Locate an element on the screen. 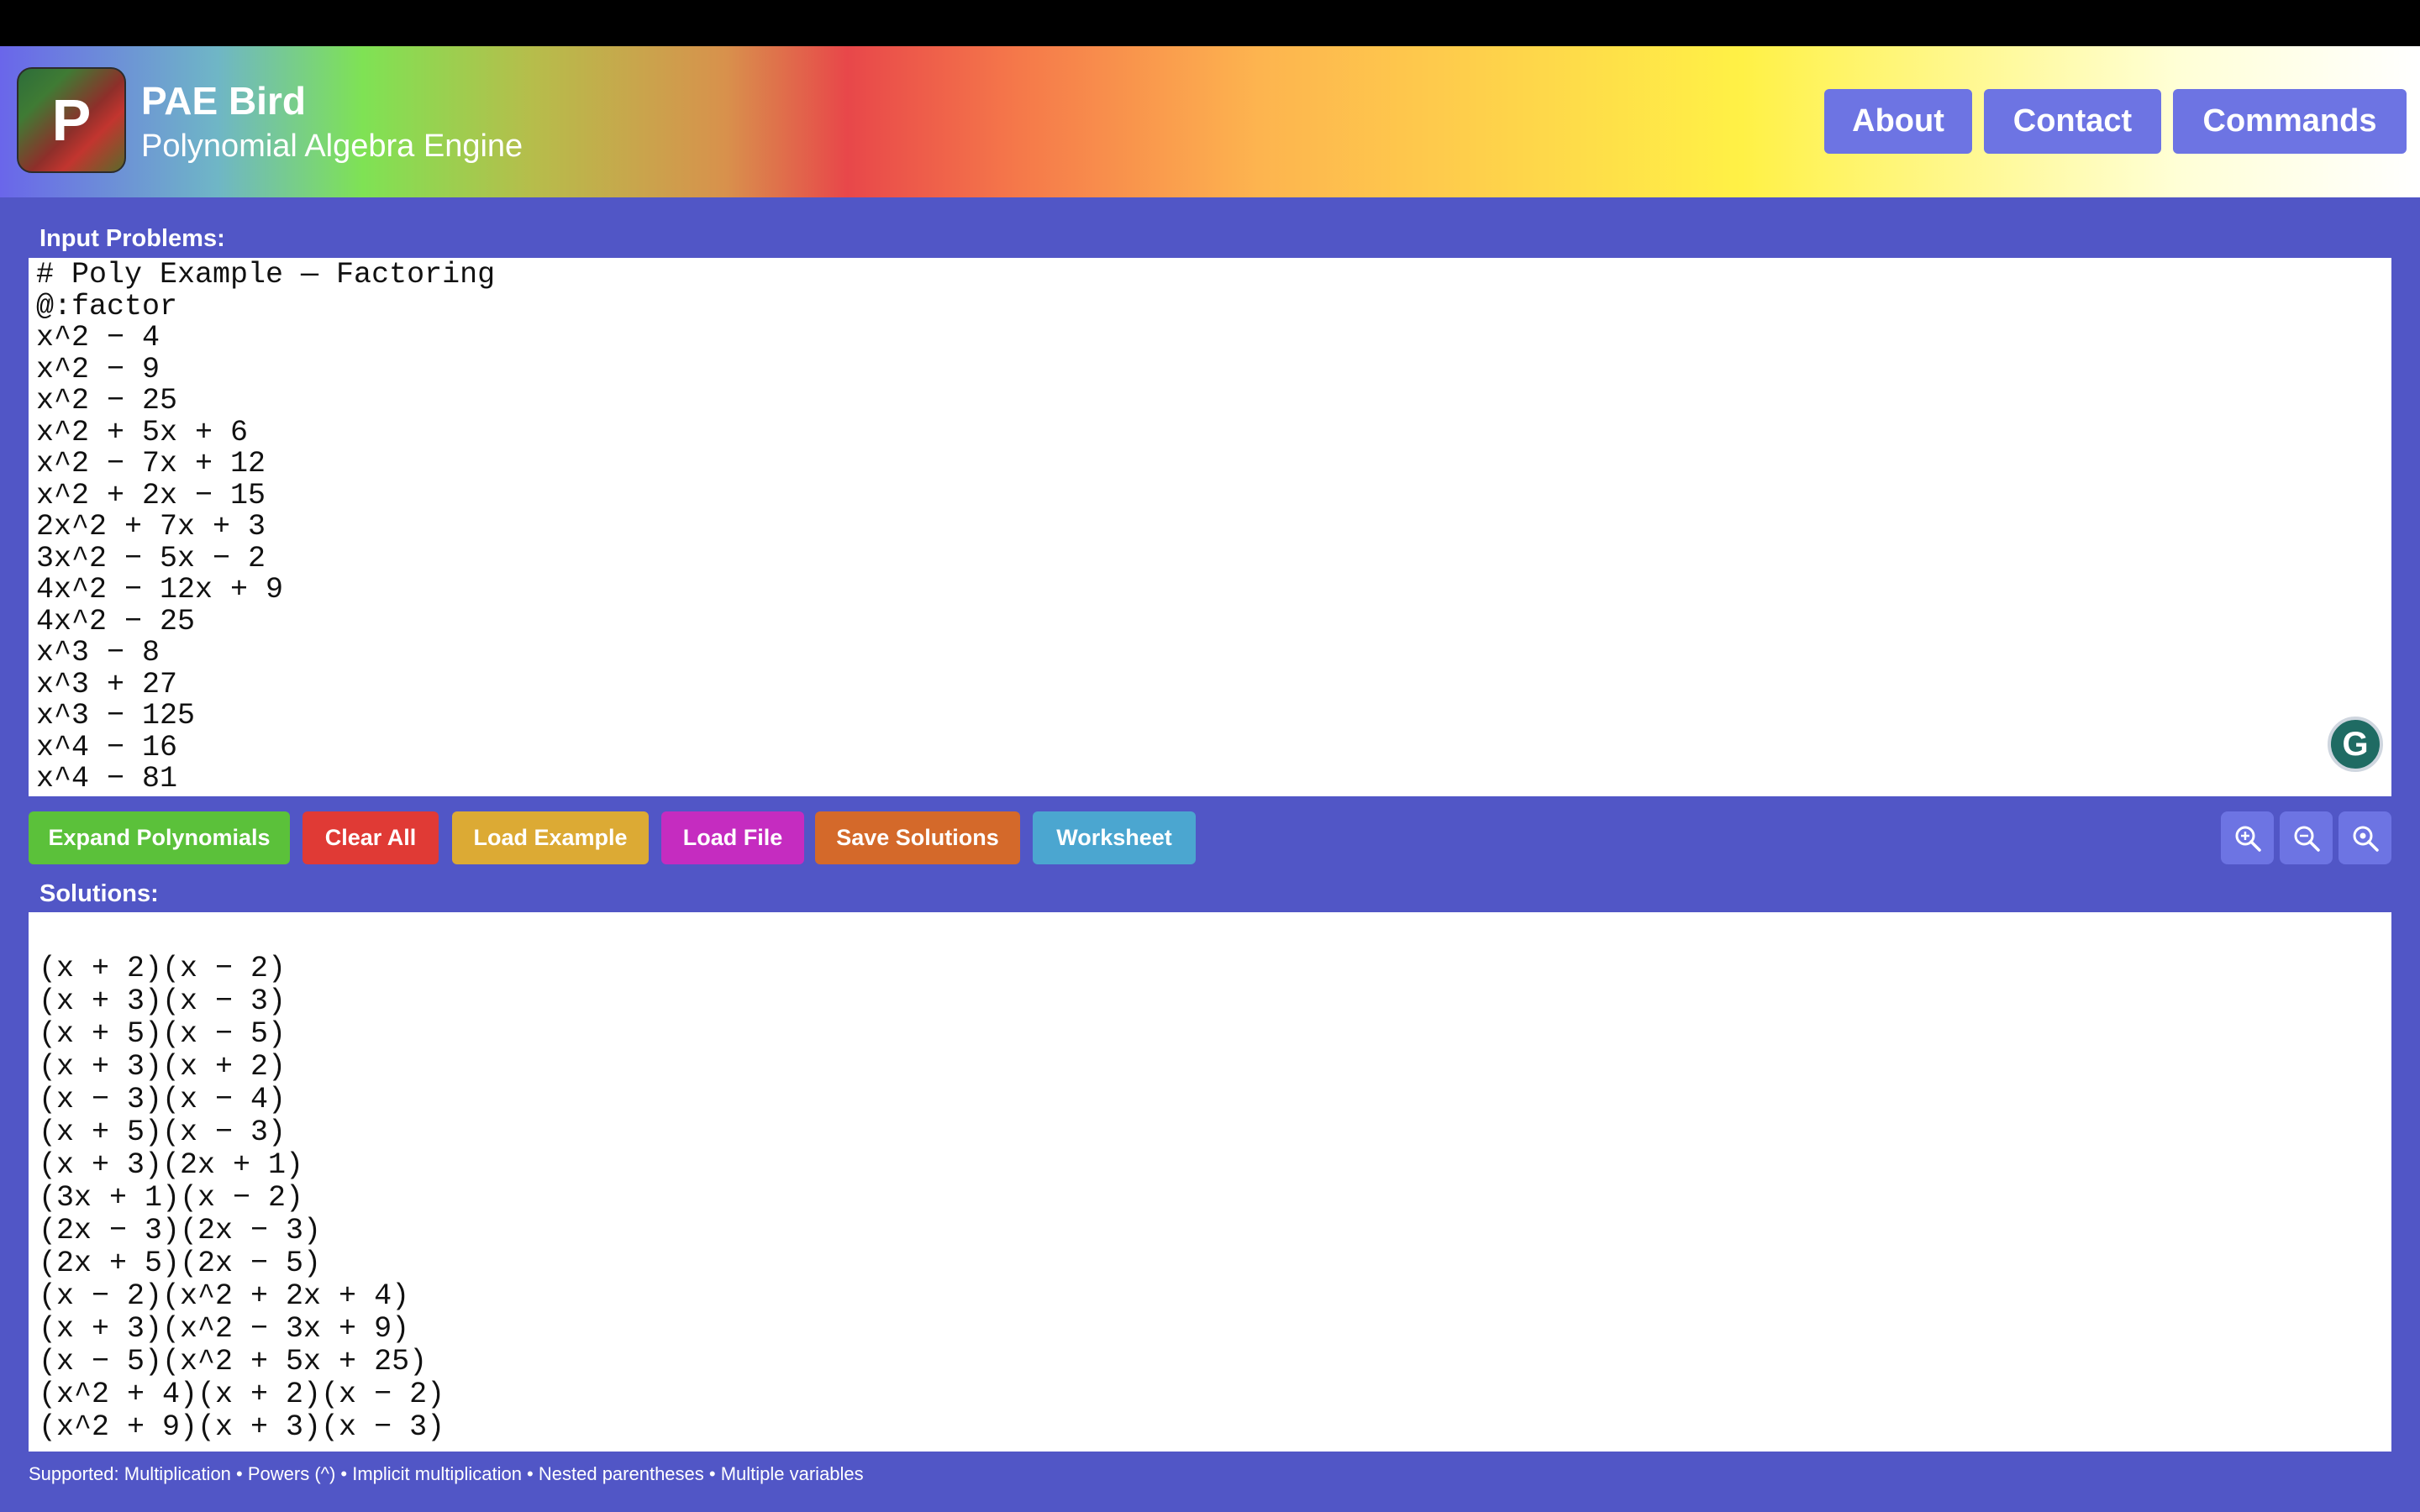 Image resolution: width=2420 pixels, height=1512 pixels. solution-line: (2x − 3)(2x − 3) is located at coordinates (180, 1230).